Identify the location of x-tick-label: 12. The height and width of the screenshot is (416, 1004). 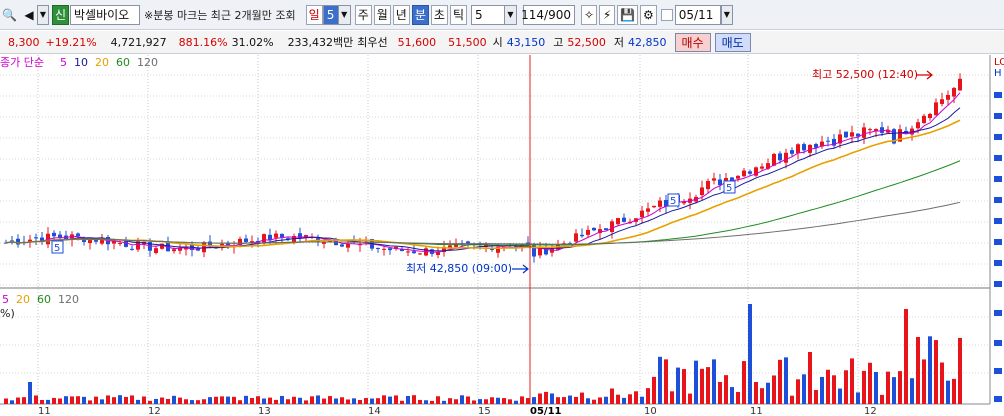
(870, 411).